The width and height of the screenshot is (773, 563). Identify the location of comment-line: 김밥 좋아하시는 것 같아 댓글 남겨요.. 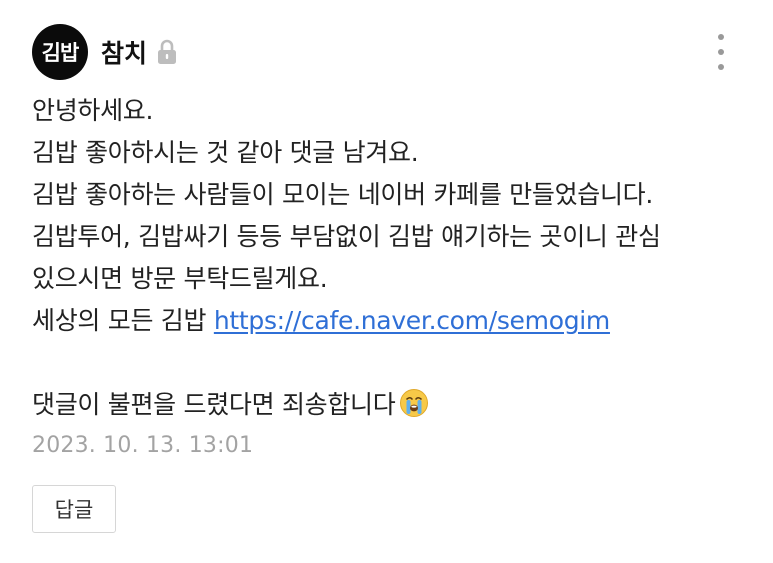
(225, 152).